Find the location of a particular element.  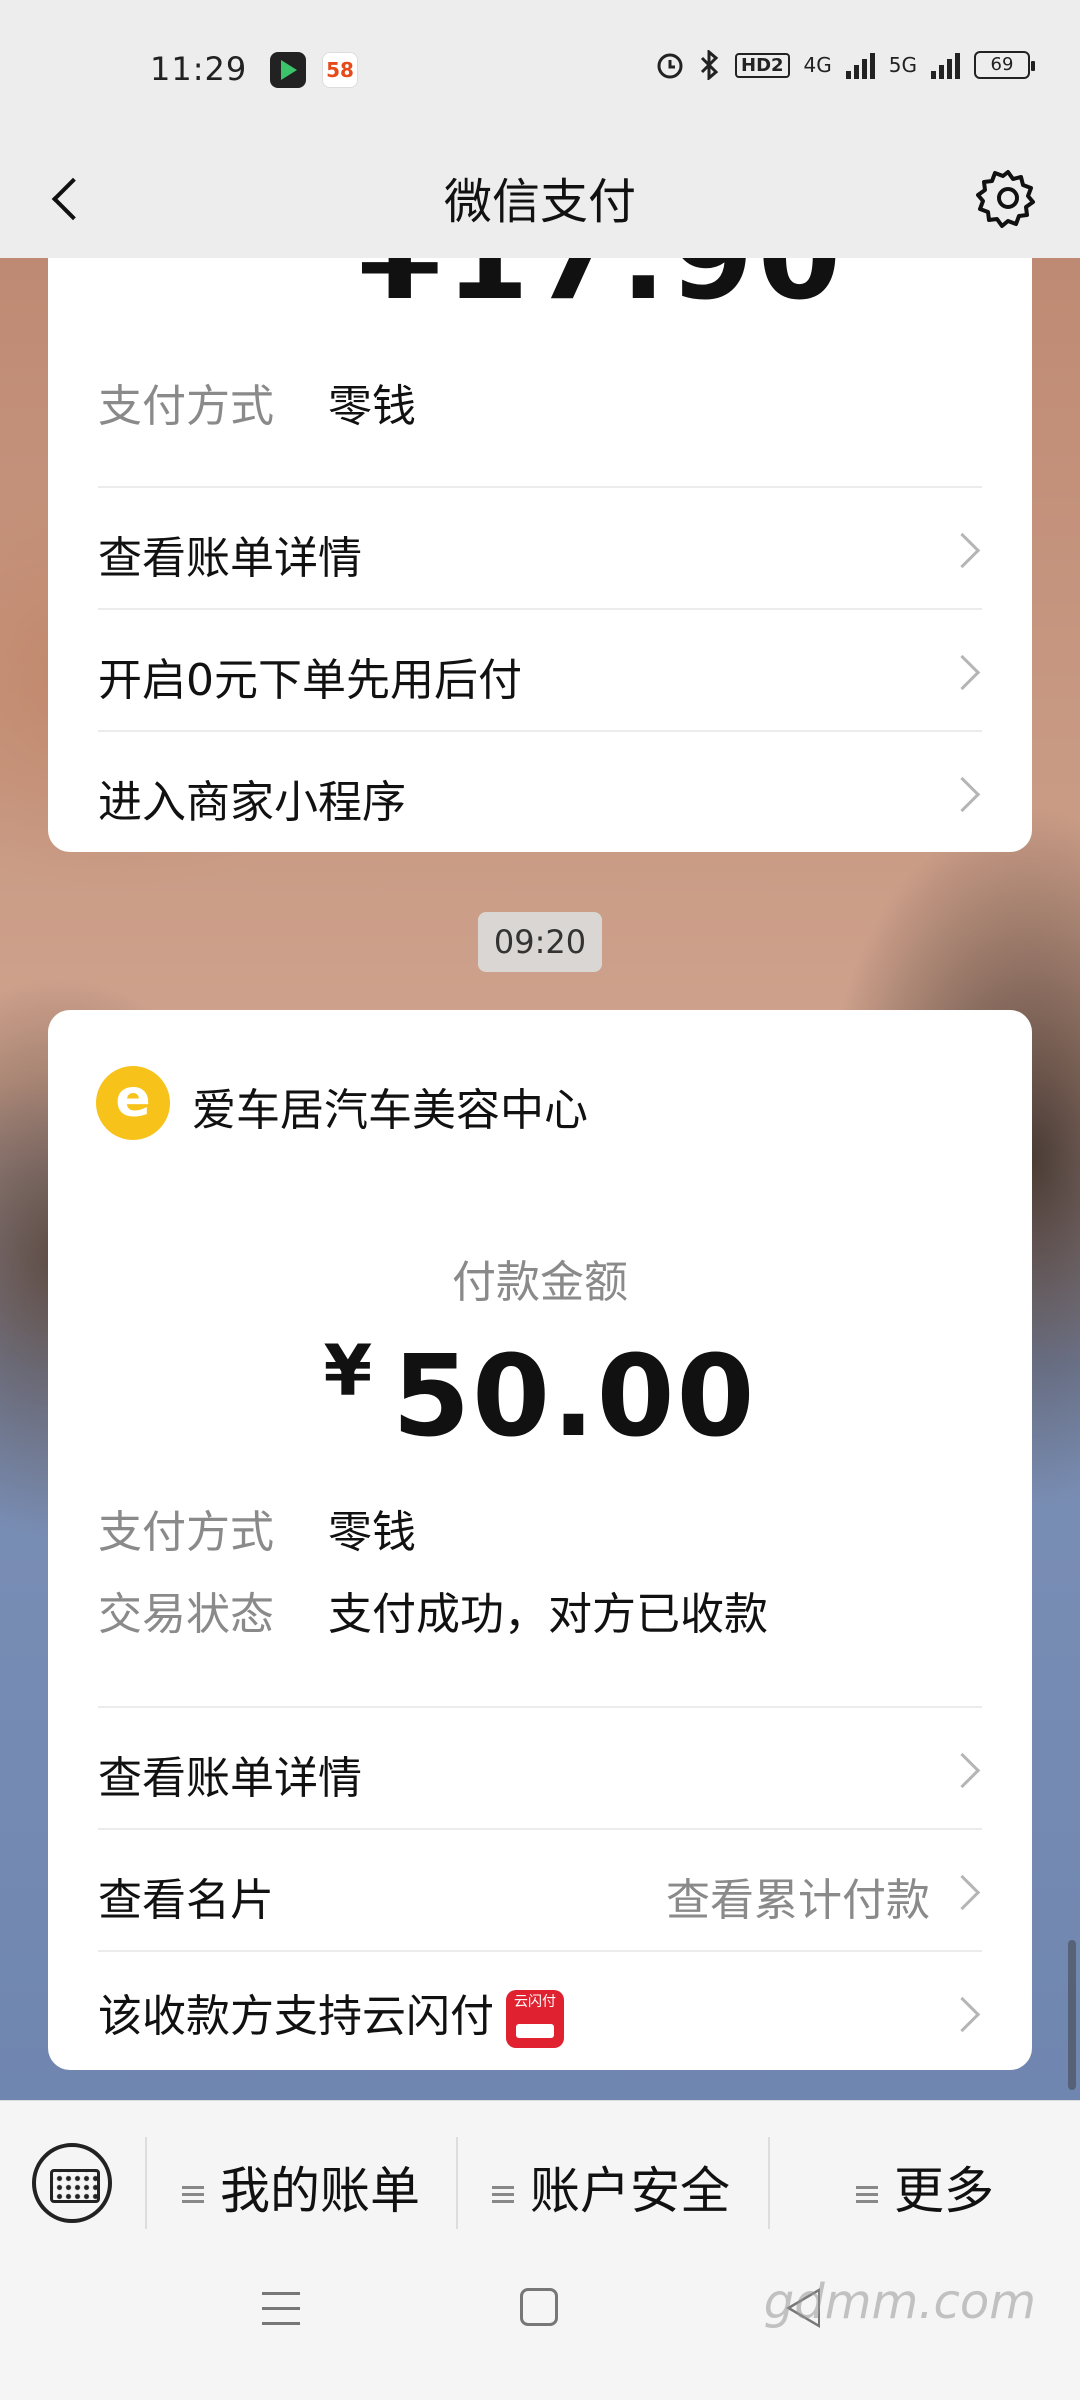

message-timestamp: 09:20 is located at coordinates (540, 942).